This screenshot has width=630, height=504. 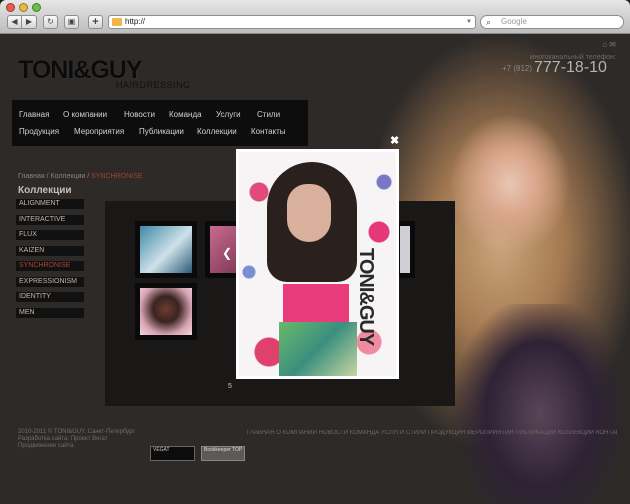 What do you see at coordinates (117, 176) in the screenshot?
I see `breadcrumb-current: SYNCHRONISE` at bounding box center [117, 176].